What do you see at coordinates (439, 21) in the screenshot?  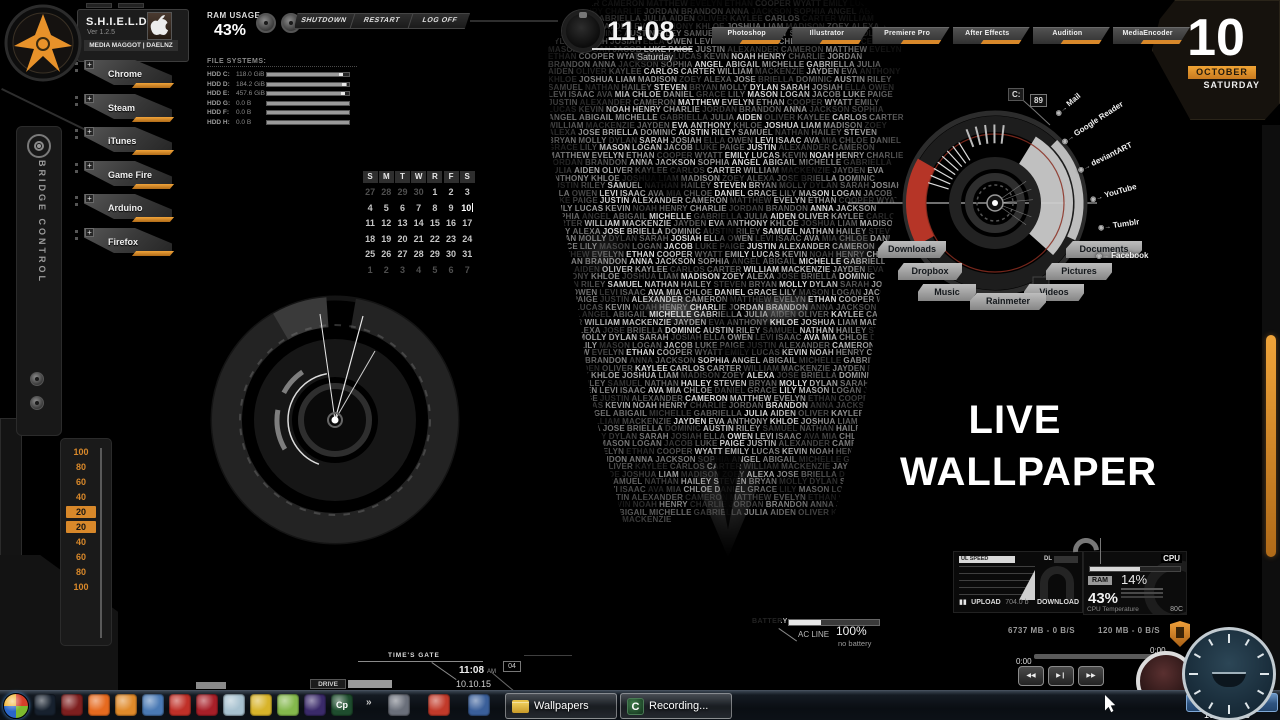 I see `power-button-log-off: LOG OFF` at bounding box center [439, 21].